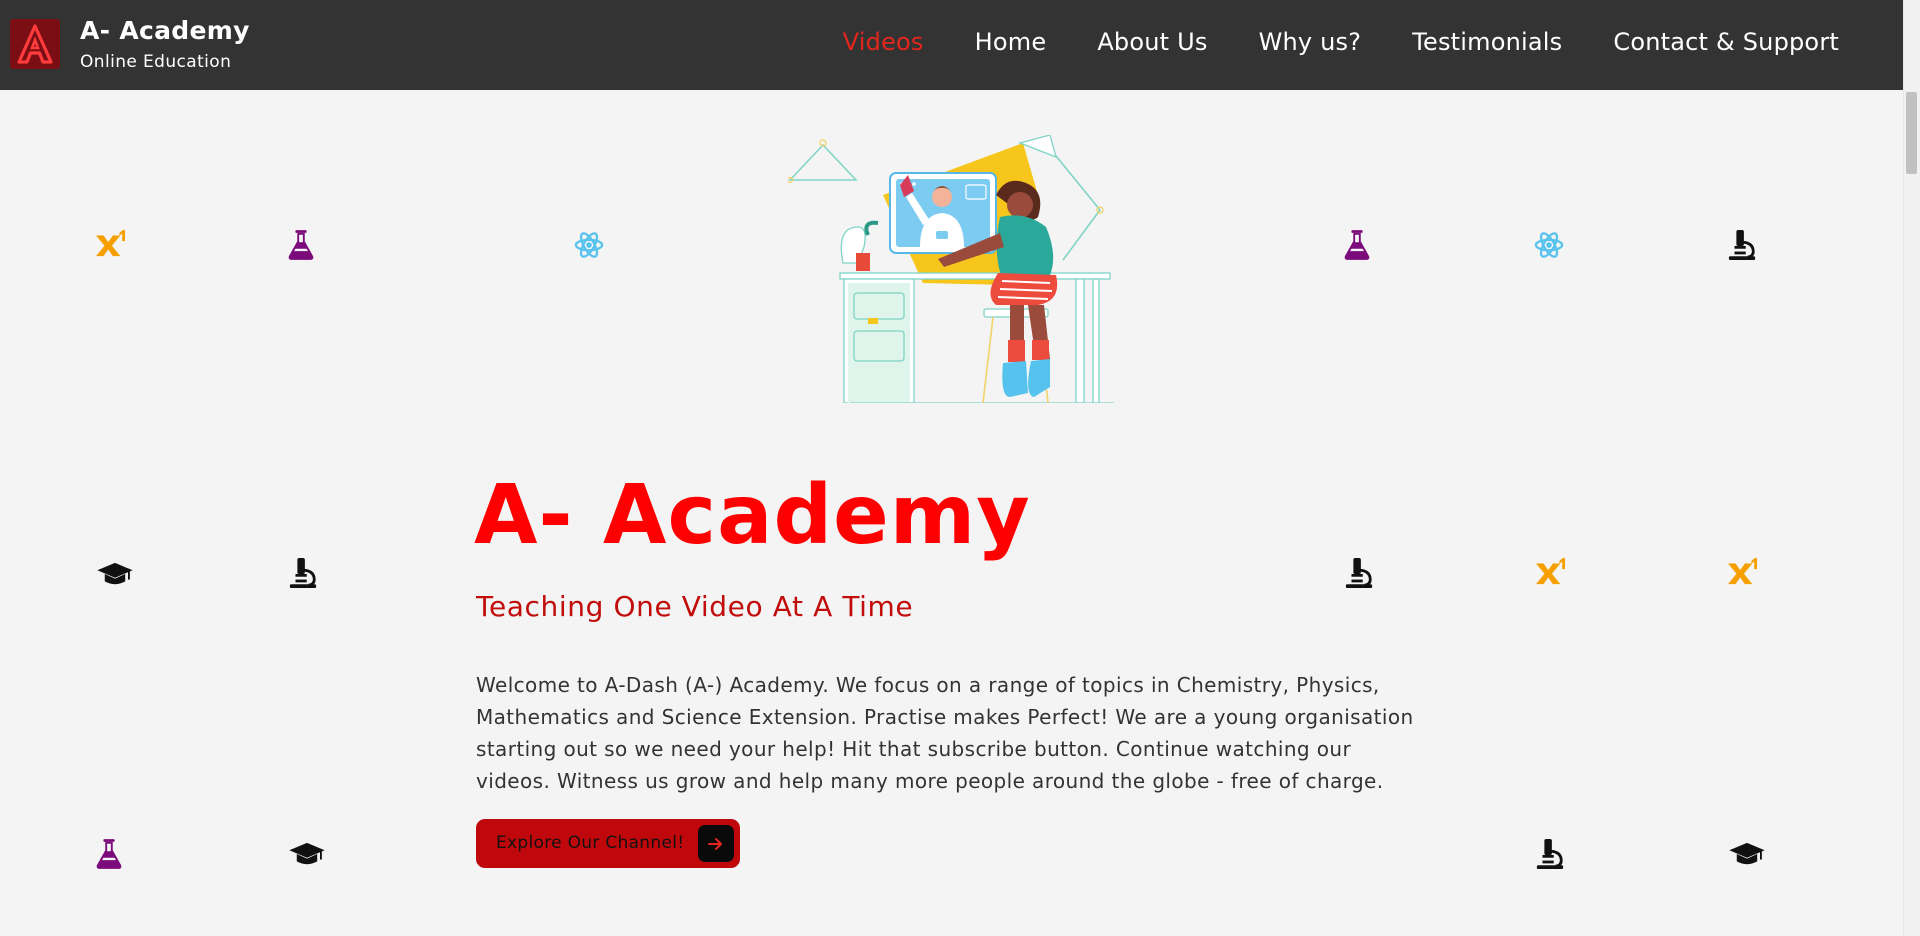 This screenshot has height=936, width=1920. I want to click on brand-title: A- Academy, so click(165, 30).